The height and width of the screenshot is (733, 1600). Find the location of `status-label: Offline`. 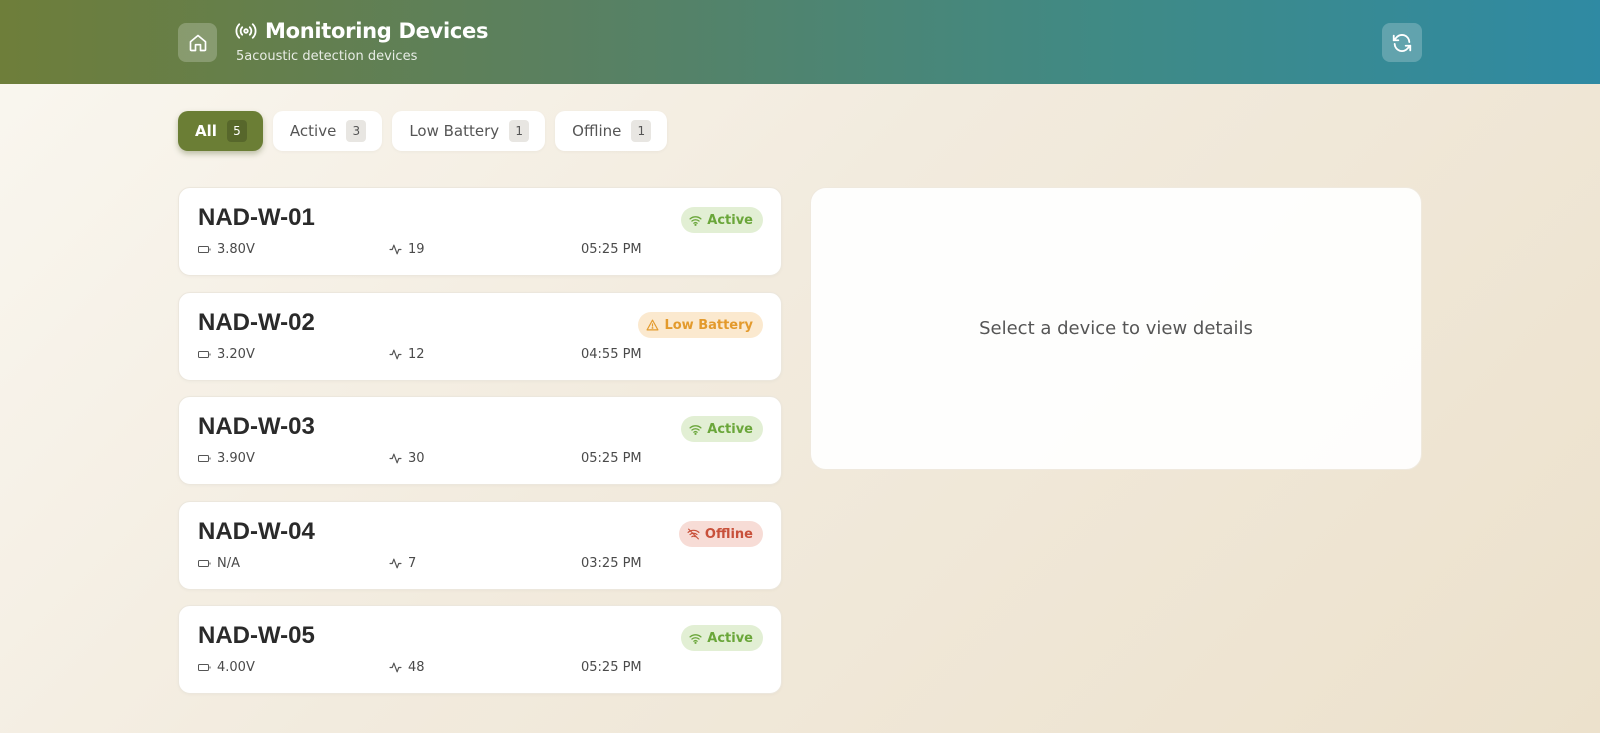

status-label: Offline is located at coordinates (728, 534).